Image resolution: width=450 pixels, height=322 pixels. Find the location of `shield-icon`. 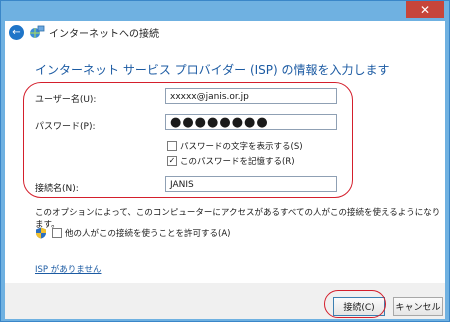

shield-icon is located at coordinates (41, 233).